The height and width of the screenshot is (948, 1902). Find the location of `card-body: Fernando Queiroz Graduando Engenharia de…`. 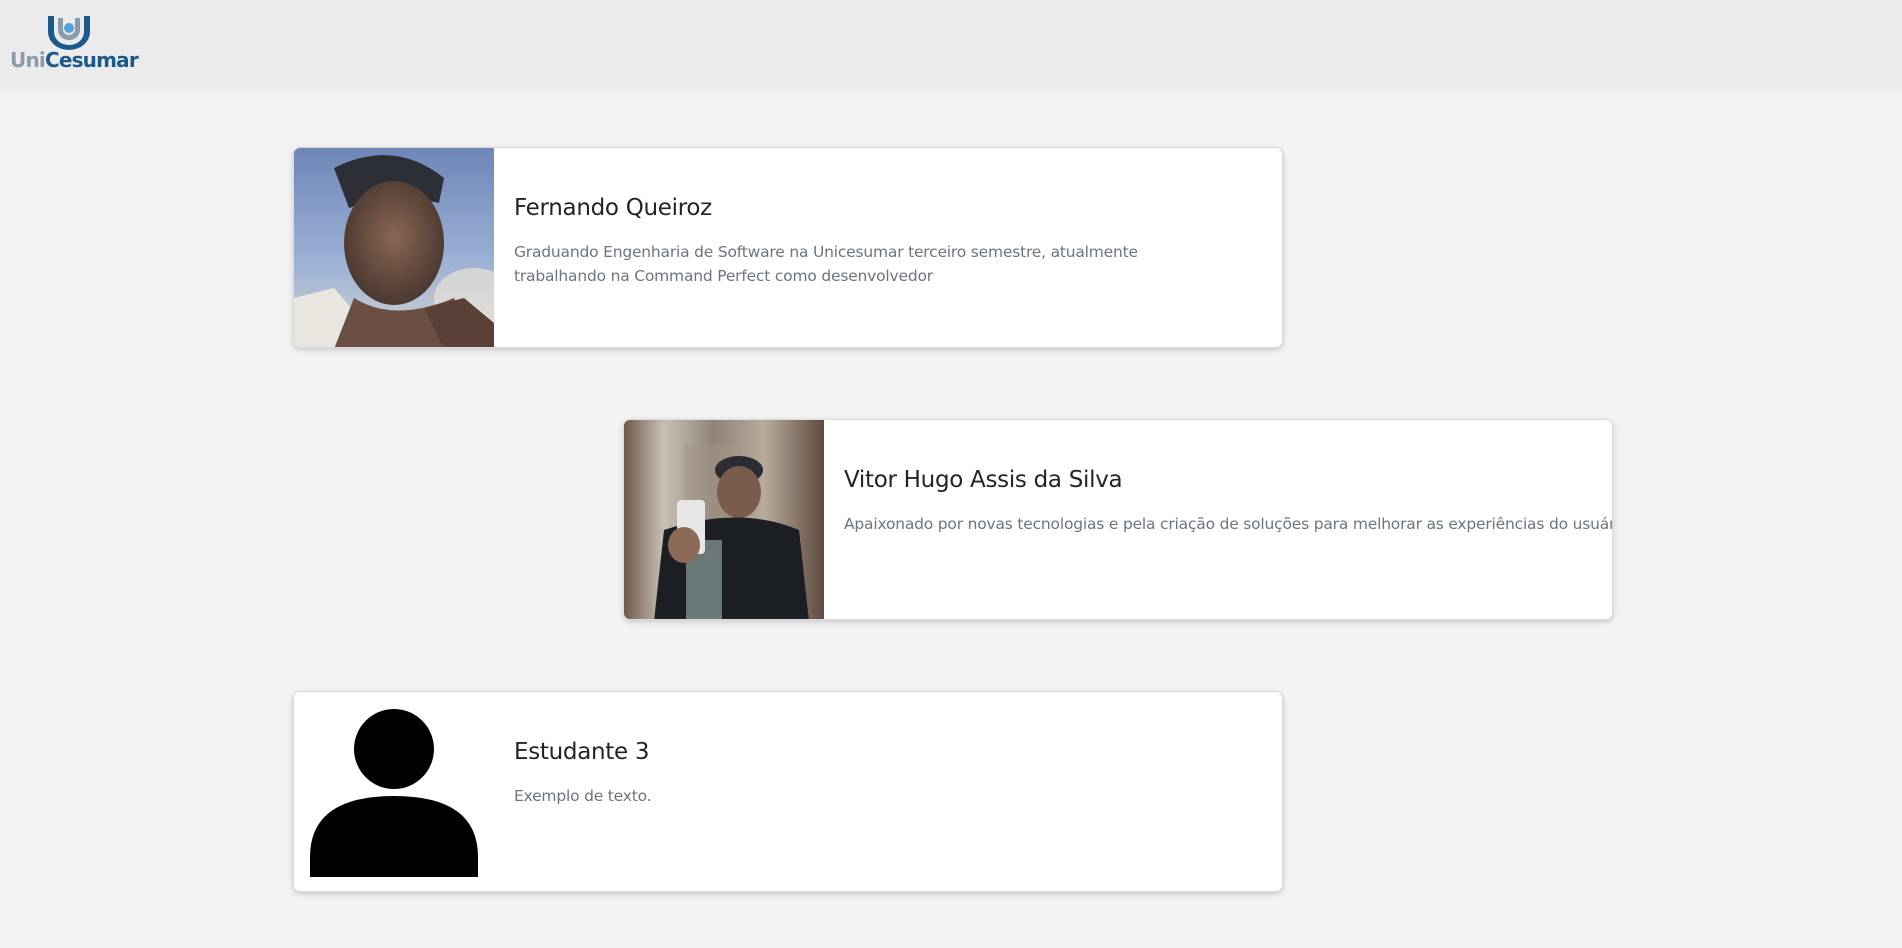

card-body: Fernando Queiroz Graduando Engenharia de… is located at coordinates (888, 247).